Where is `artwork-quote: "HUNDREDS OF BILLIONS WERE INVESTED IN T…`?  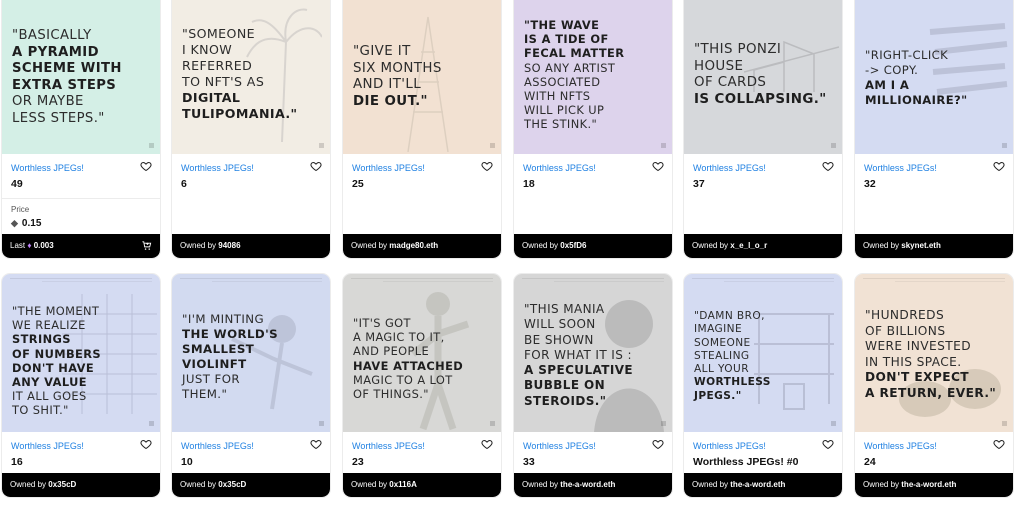 artwork-quote: "HUNDREDS OF BILLIONS WERE INVESTED IN T… is located at coordinates (931, 354).